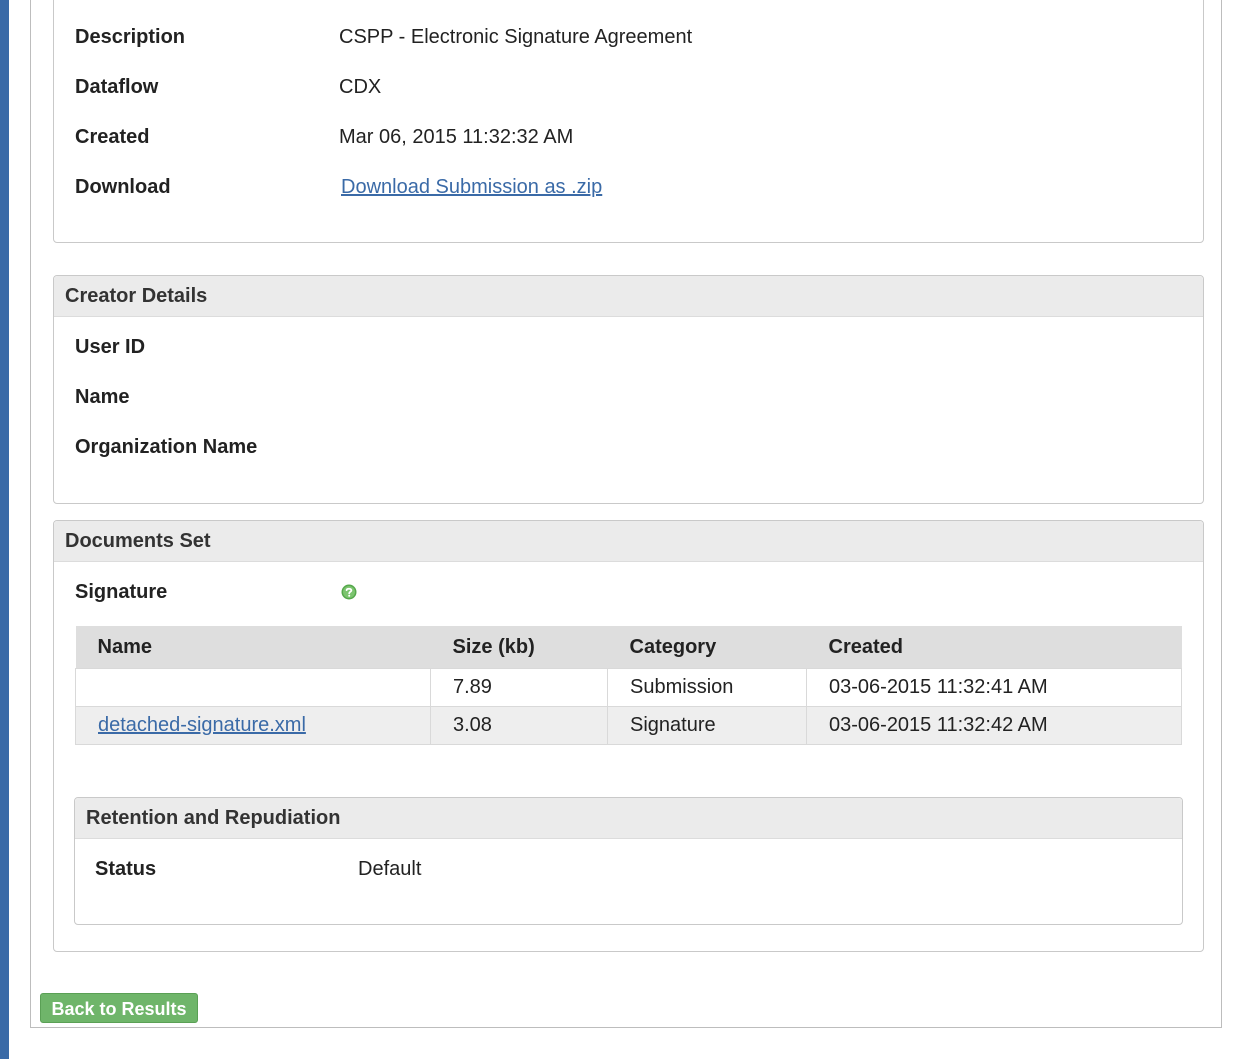  What do you see at coordinates (519, 687) in the screenshot?
I see `cell-size: 7.89` at bounding box center [519, 687].